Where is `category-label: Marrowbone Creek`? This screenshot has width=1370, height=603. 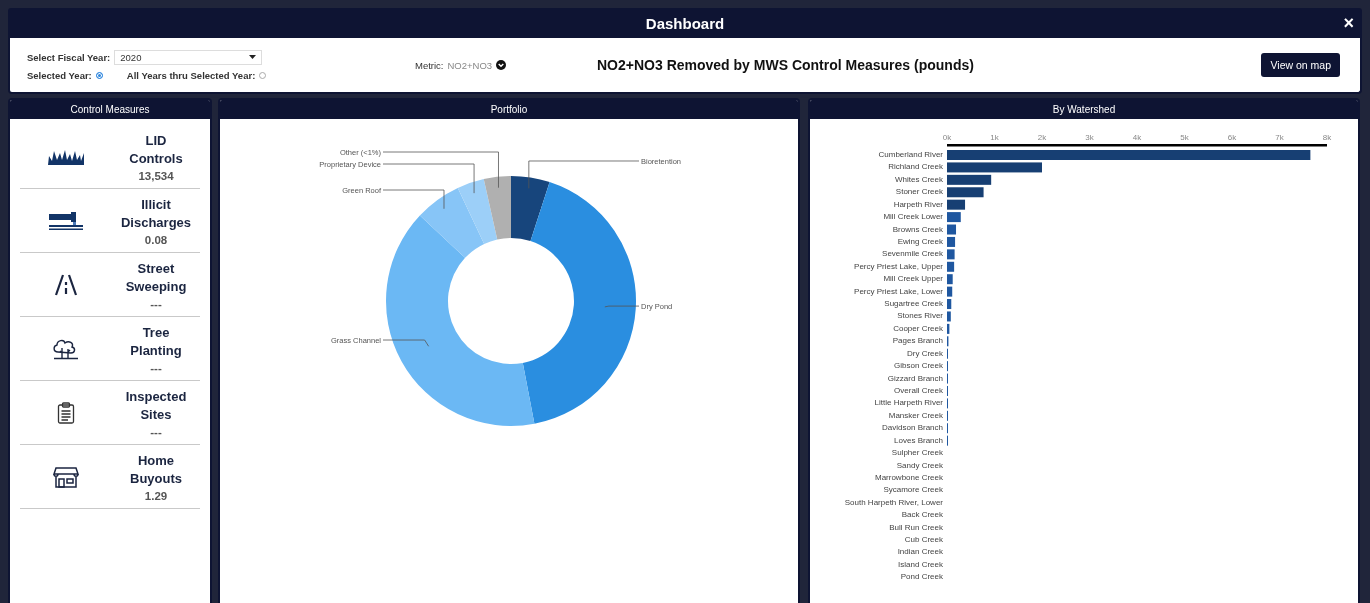 category-label: Marrowbone Creek is located at coordinates (908, 477).